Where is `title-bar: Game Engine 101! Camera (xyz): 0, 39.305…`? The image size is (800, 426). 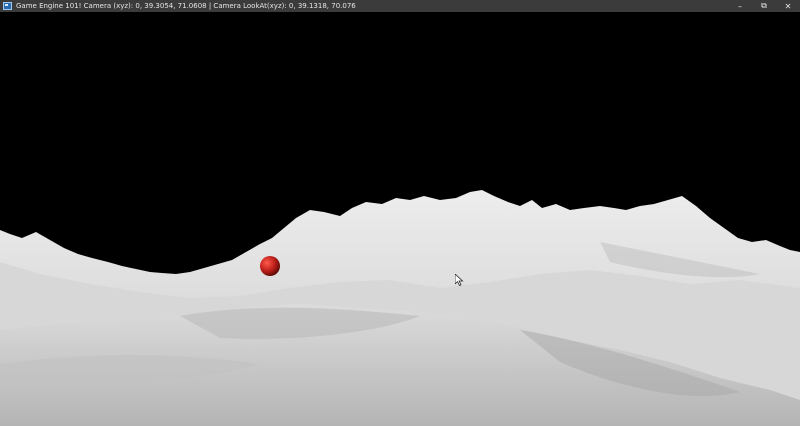
title-bar: Game Engine 101! Camera (xyz): 0, 39.305… is located at coordinates (400, 6).